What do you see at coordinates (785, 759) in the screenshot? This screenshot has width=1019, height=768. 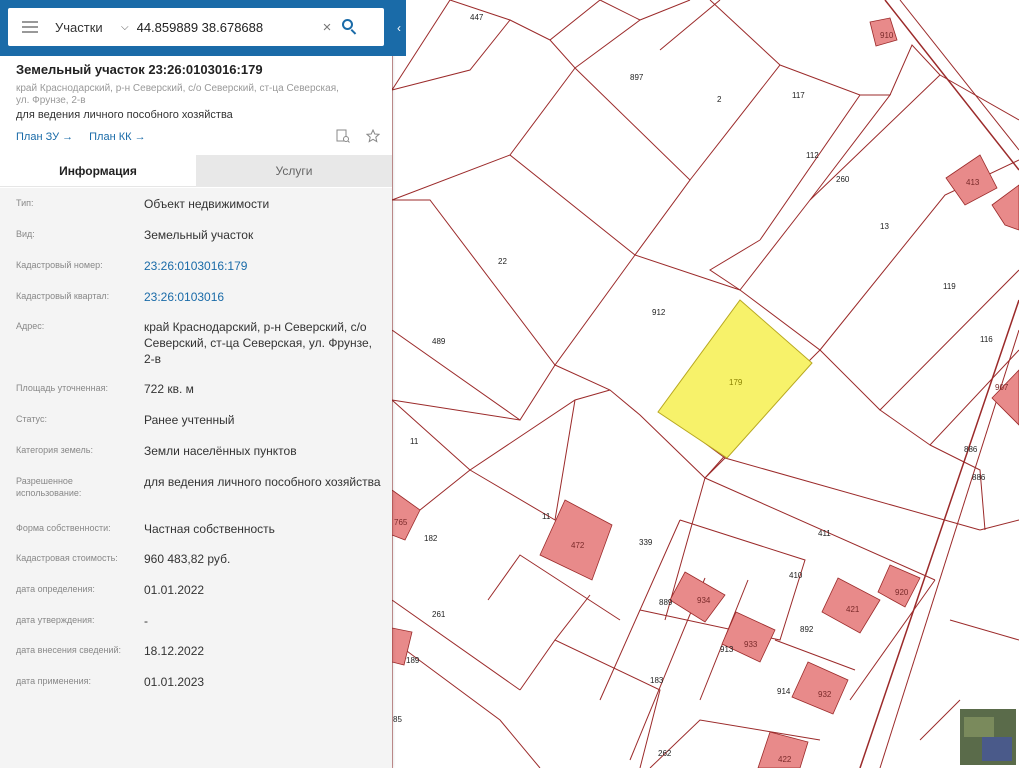 I see `building-label: 422` at bounding box center [785, 759].